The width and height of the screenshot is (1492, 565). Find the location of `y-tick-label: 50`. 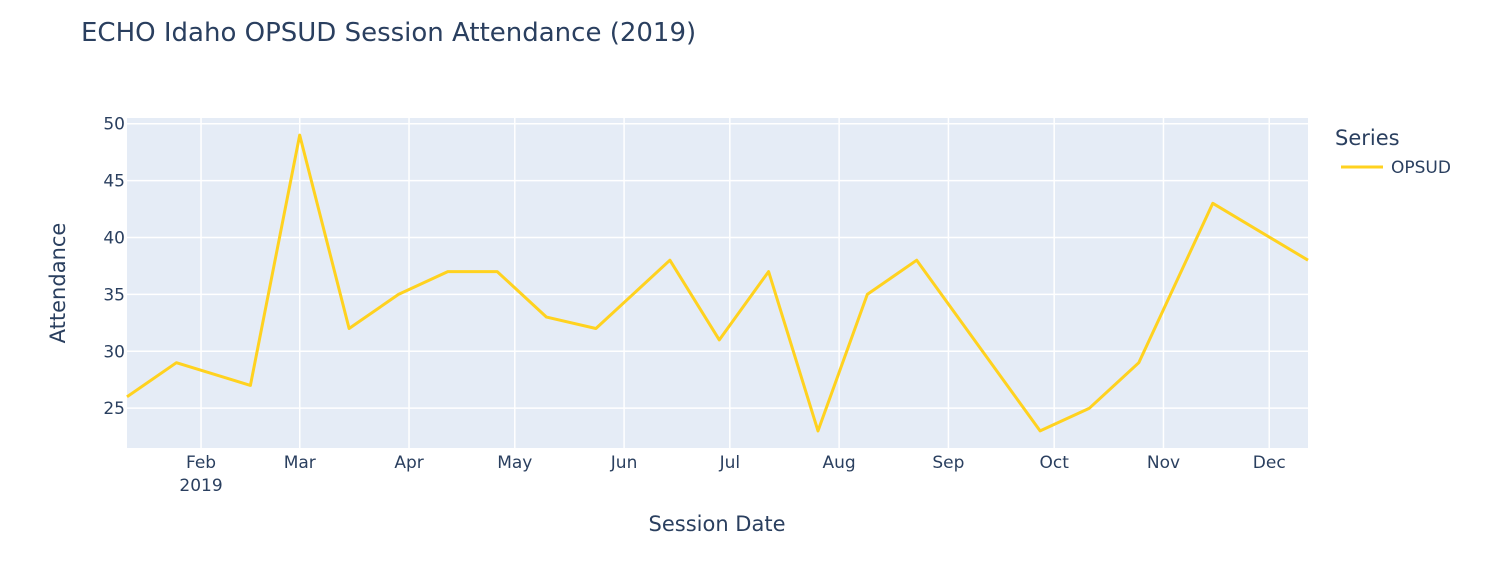

y-tick-label: 50 is located at coordinates (114, 125).